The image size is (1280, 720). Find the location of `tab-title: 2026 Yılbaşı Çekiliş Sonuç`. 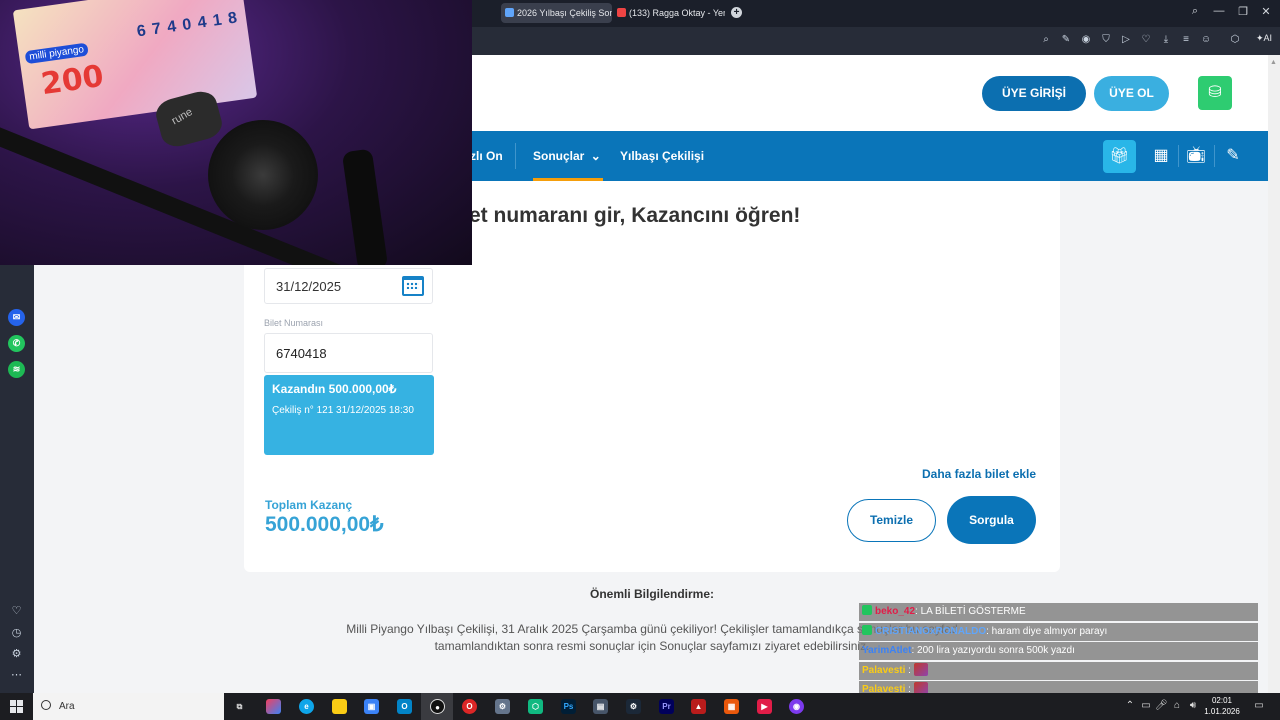

tab-title: 2026 Yılbaşı Çekiliş Sonuç is located at coordinates (564, 13).